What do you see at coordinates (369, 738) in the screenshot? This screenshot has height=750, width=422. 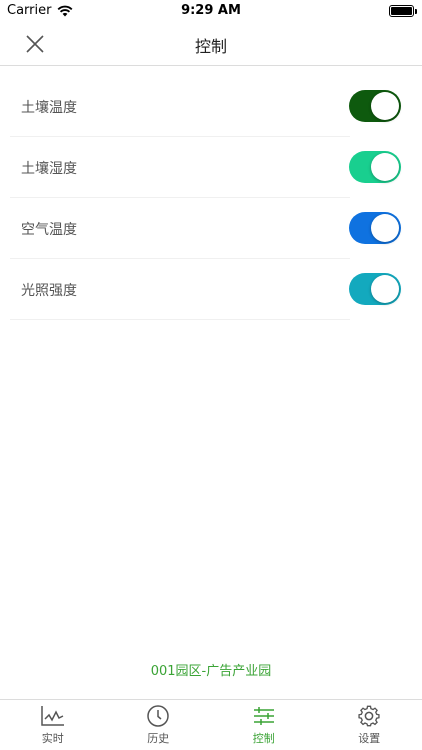 I see `tab-label: 设置` at bounding box center [369, 738].